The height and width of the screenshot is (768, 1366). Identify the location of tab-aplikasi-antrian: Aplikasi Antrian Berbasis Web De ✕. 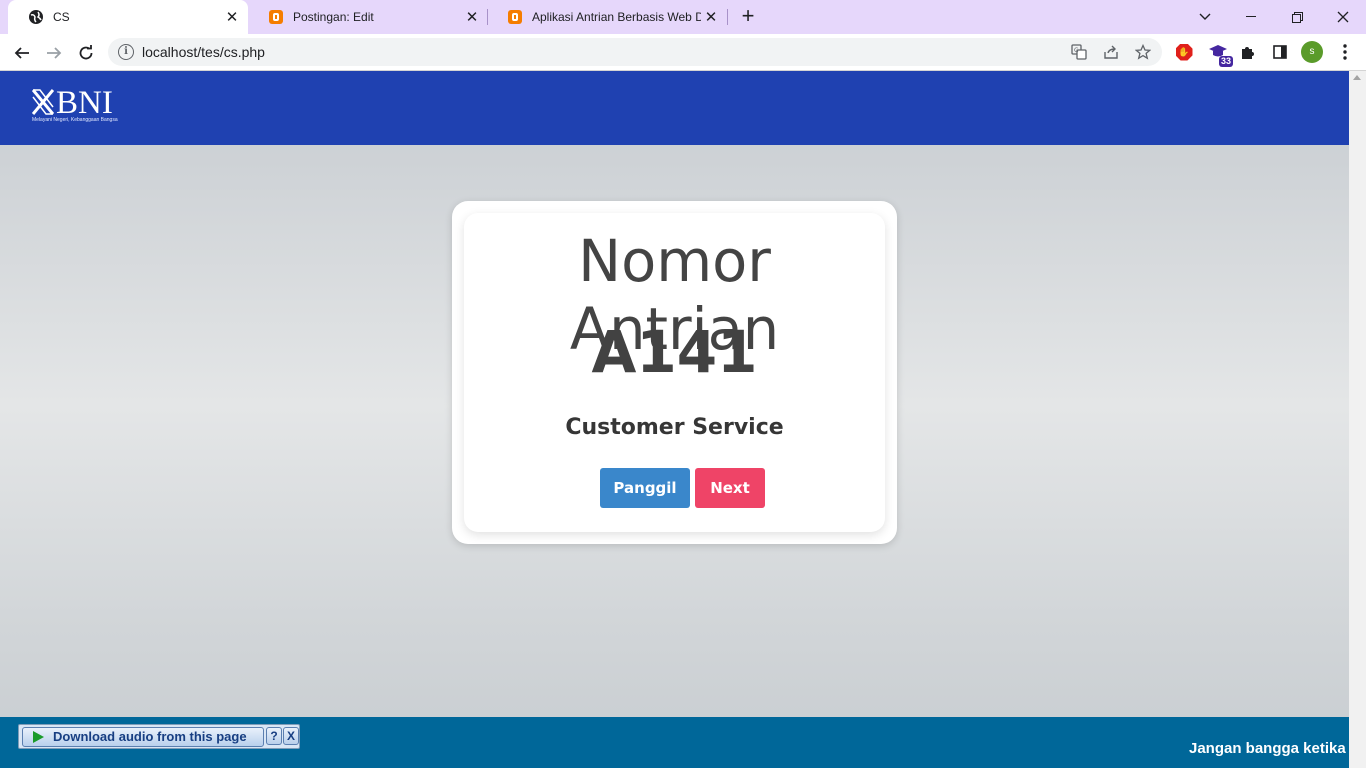
(607, 17).